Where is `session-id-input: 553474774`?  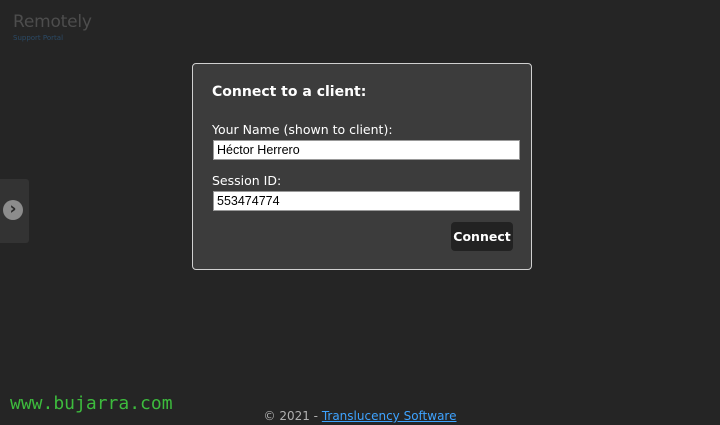 session-id-input: 553474774 is located at coordinates (366, 201).